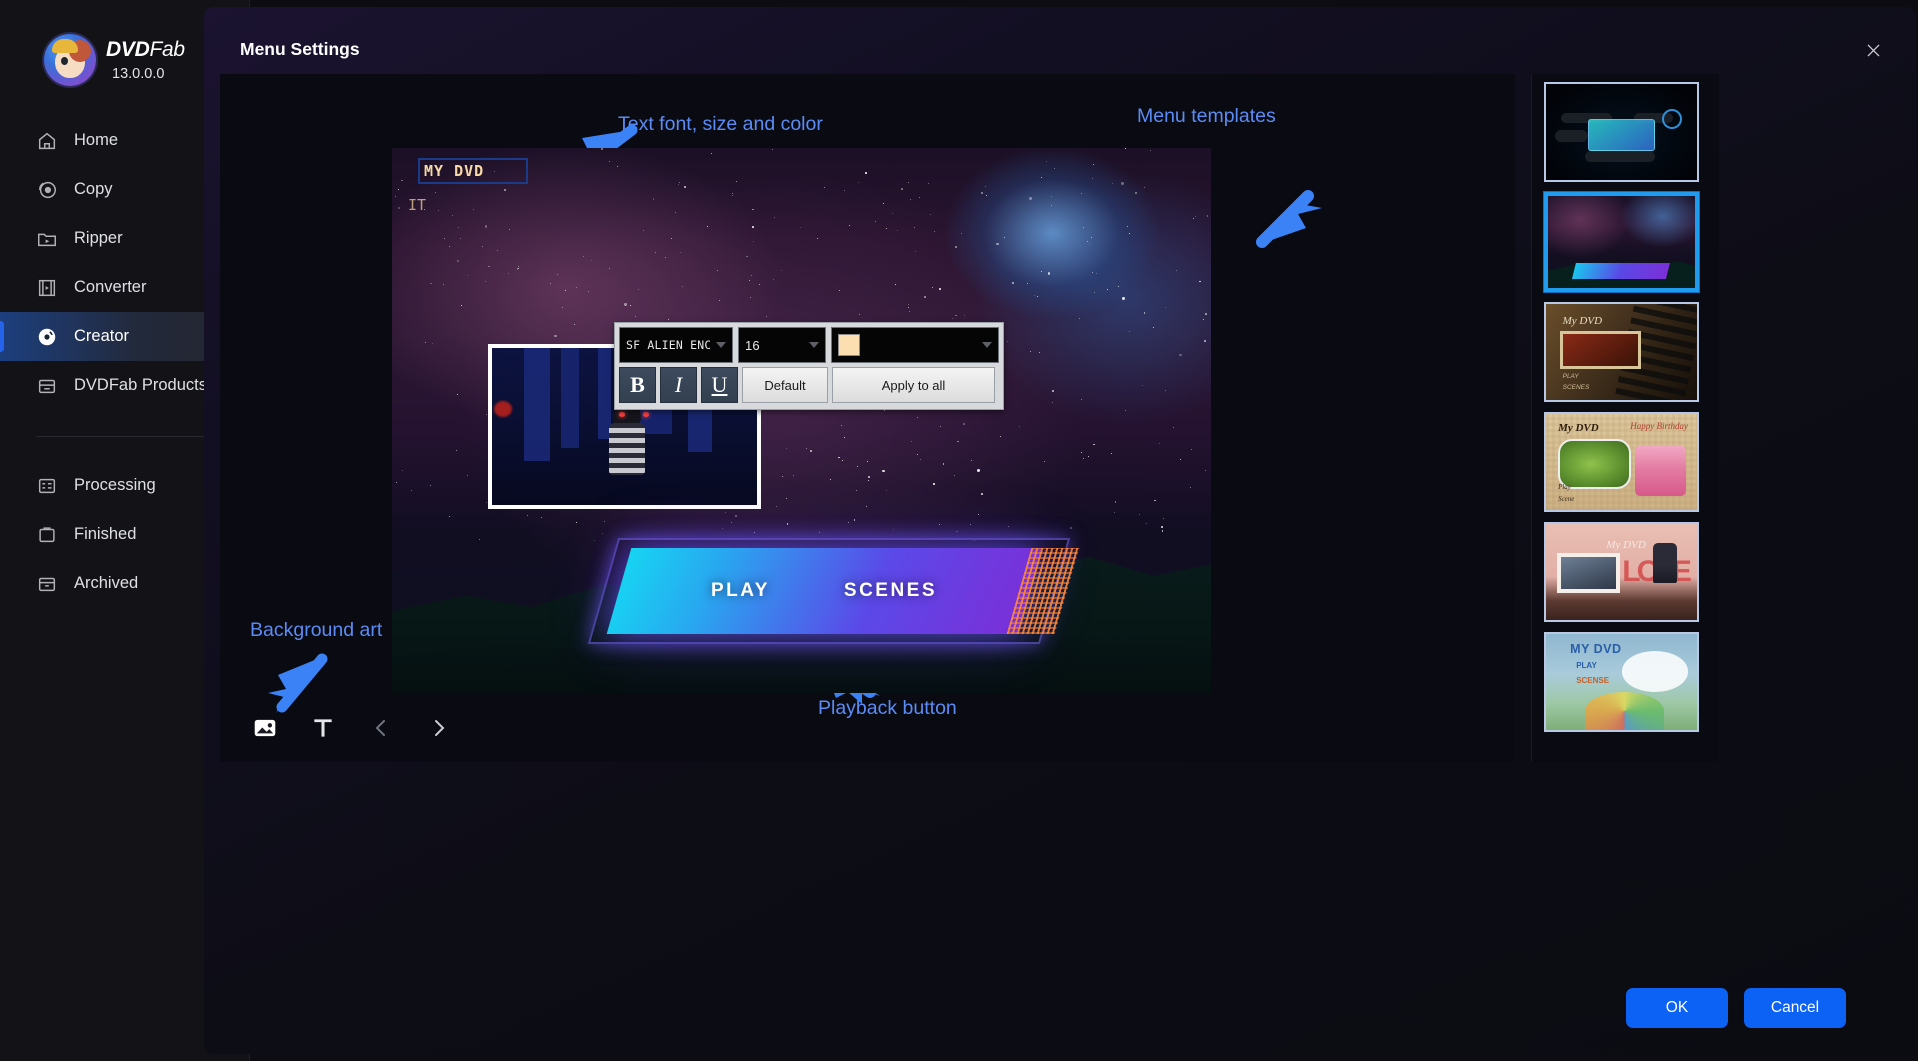 This screenshot has width=1918, height=1061. Describe the element at coordinates (316, 630) in the screenshot. I see `annotation-background-art: Background art` at that location.